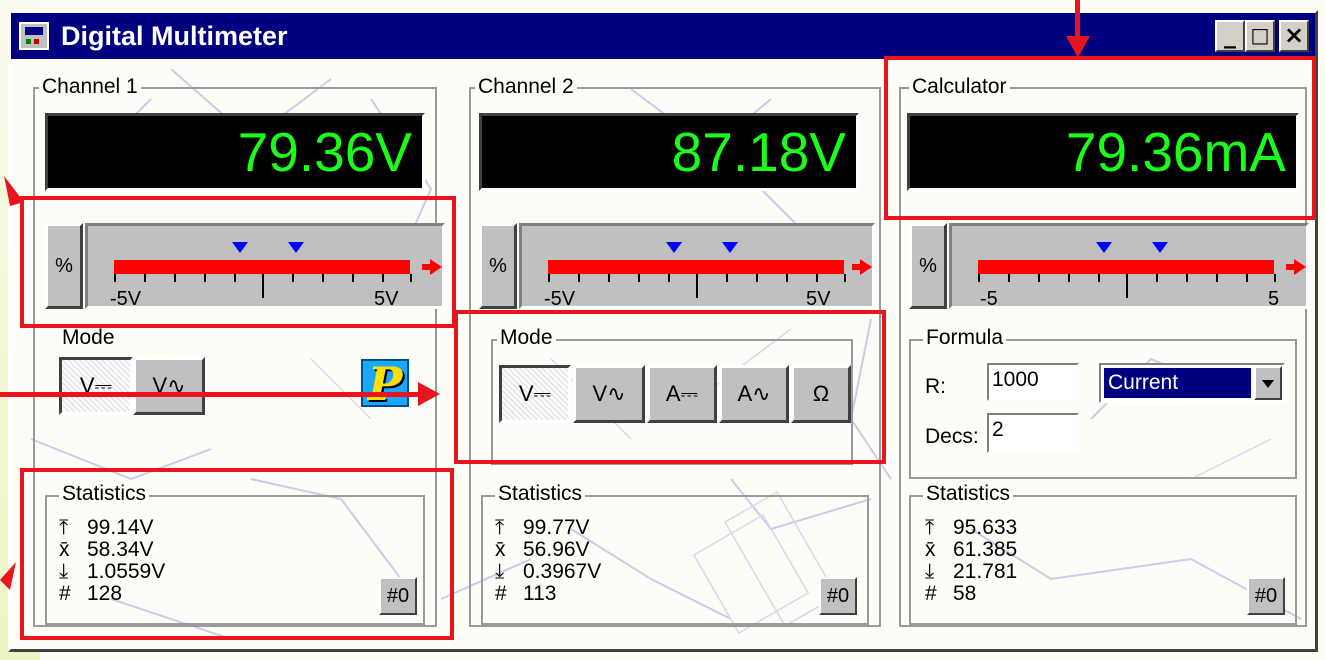 Image resolution: width=1325 pixels, height=660 pixels. I want to click on channel2-title: Channel 2, so click(526, 87).